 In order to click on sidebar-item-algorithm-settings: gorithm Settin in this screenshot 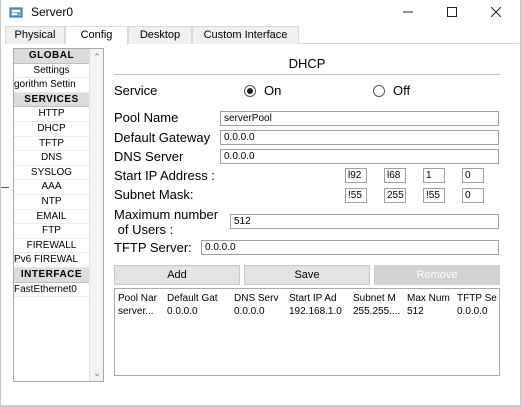, I will do `click(51, 85)`.